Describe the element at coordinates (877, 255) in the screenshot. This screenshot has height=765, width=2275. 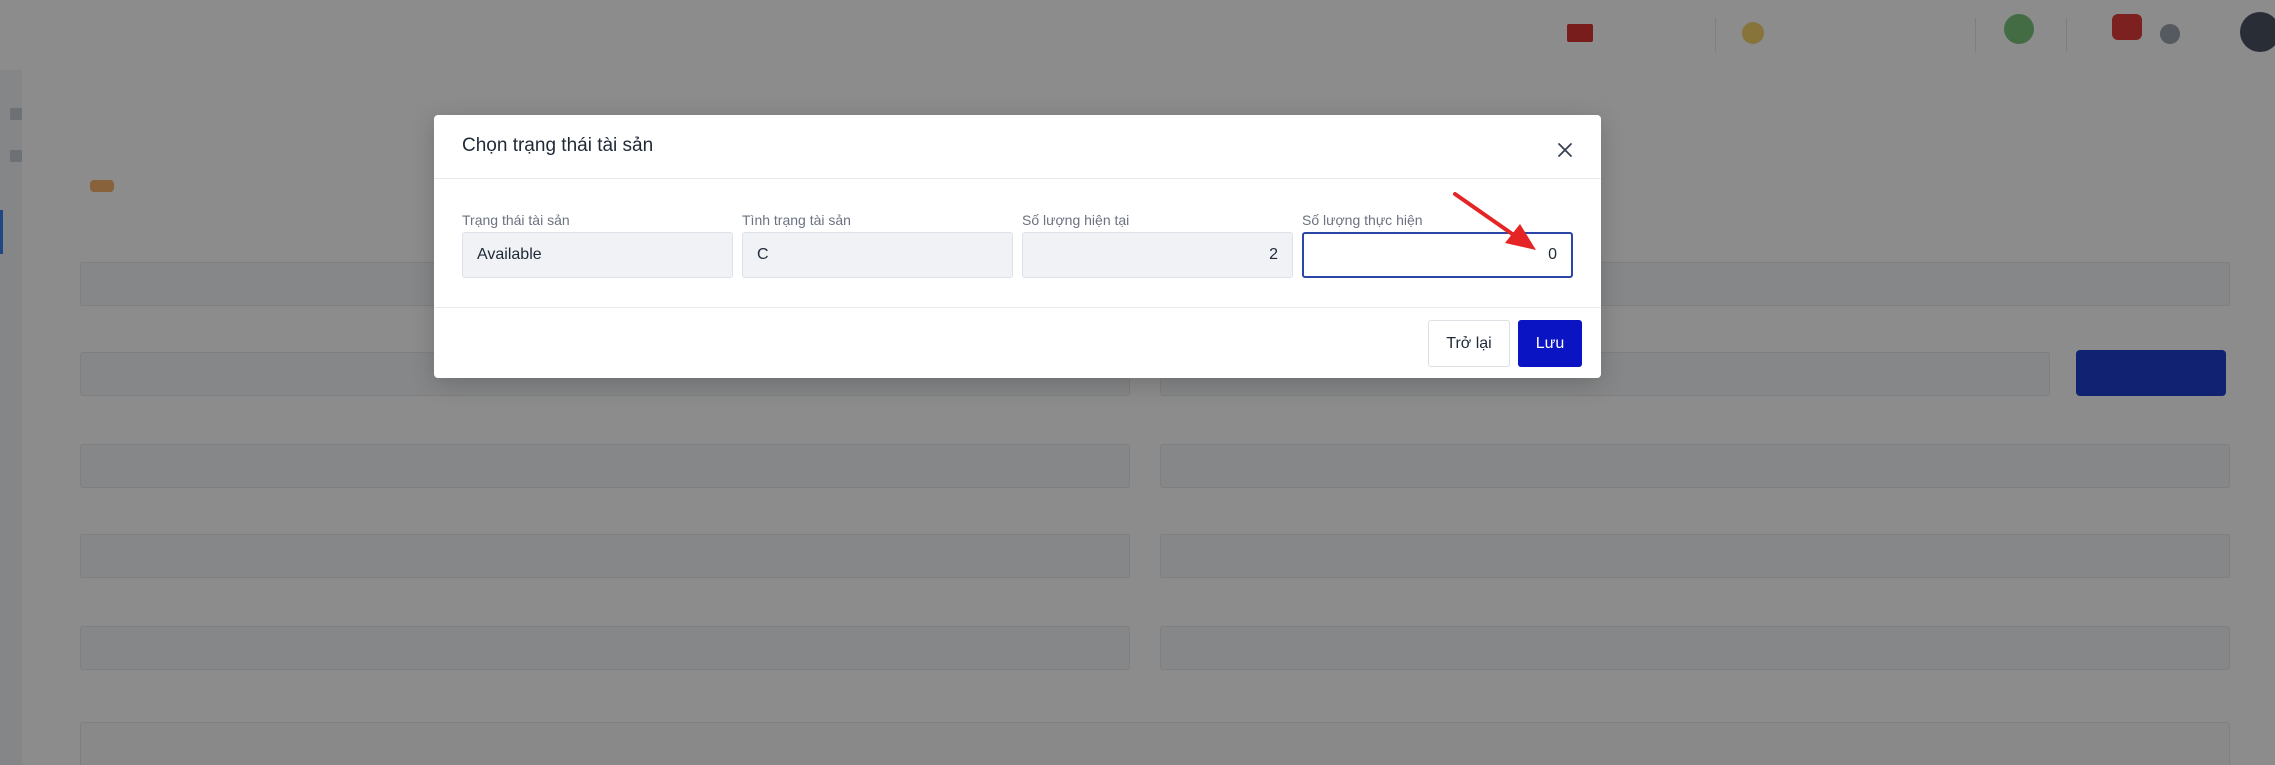
I see `asset-condition-input` at that location.